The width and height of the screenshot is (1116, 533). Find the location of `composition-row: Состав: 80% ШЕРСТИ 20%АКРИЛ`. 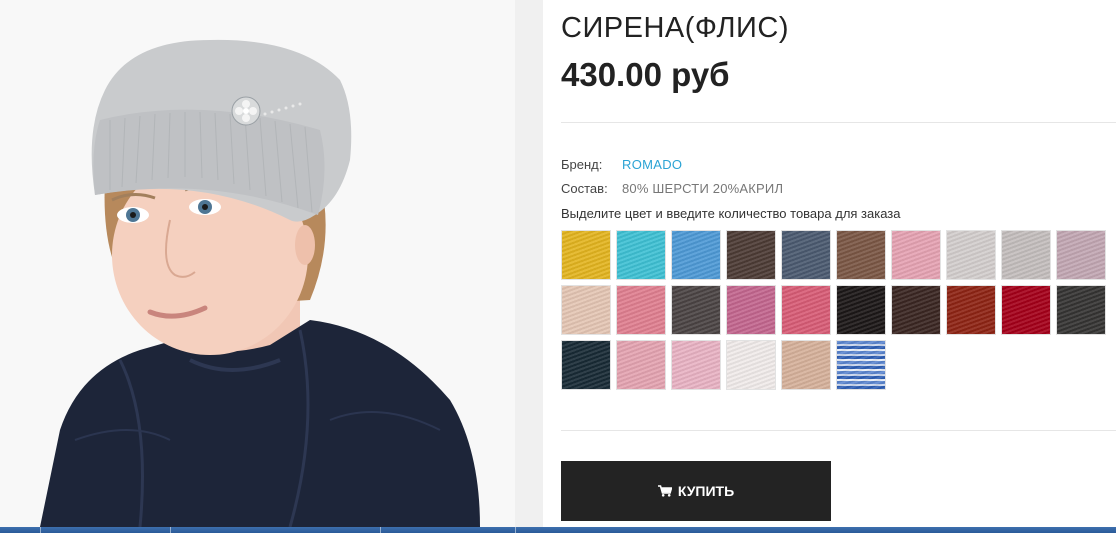

composition-row: Состав: 80% ШЕРСТИ 20%АКРИЛ is located at coordinates (672, 188).